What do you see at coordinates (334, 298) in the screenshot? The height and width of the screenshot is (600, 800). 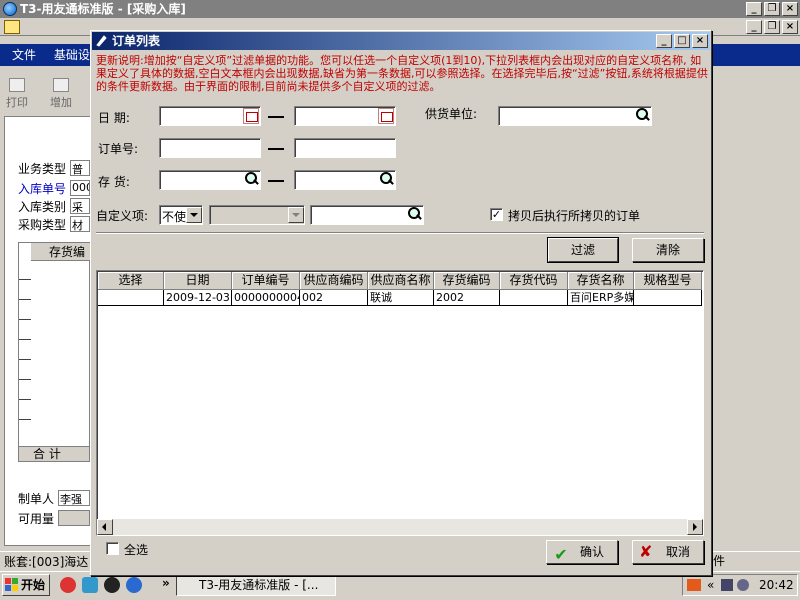 I see `table-cell: 002` at bounding box center [334, 298].